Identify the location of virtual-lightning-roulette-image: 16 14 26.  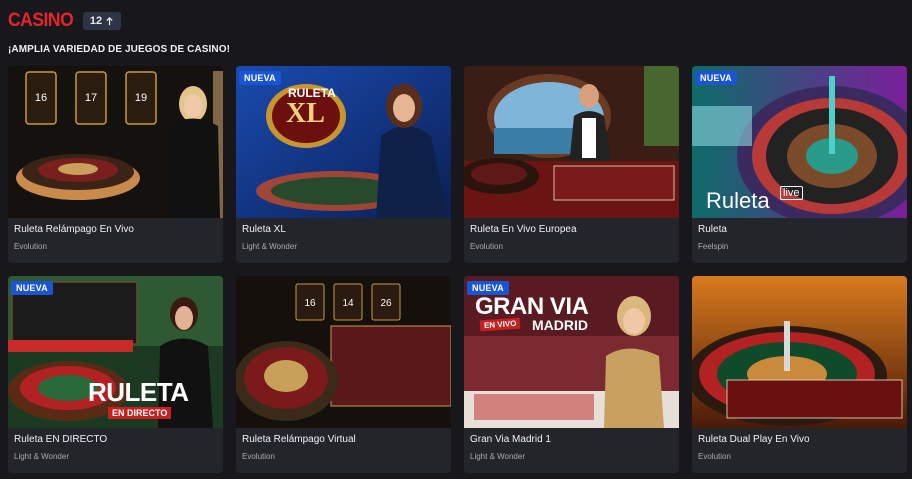
(343, 352).